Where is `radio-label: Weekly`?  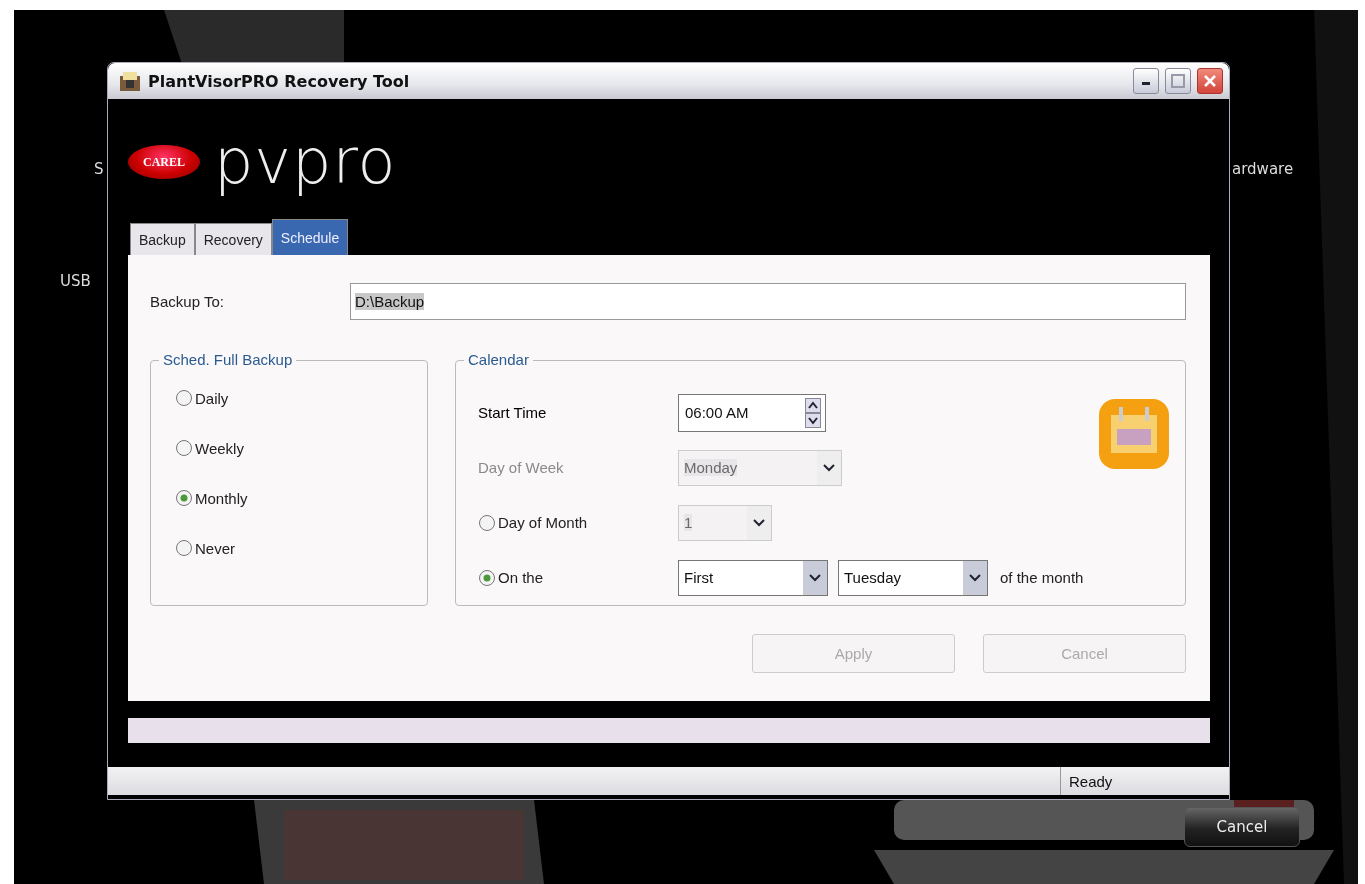 radio-label: Weekly is located at coordinates (219, 448).